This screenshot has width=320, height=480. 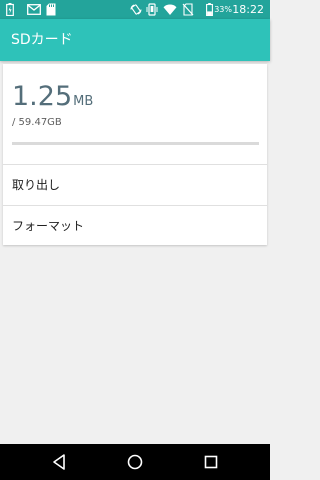 I want to click on storage-used: 1.25MB, so click(x=52, y=97).